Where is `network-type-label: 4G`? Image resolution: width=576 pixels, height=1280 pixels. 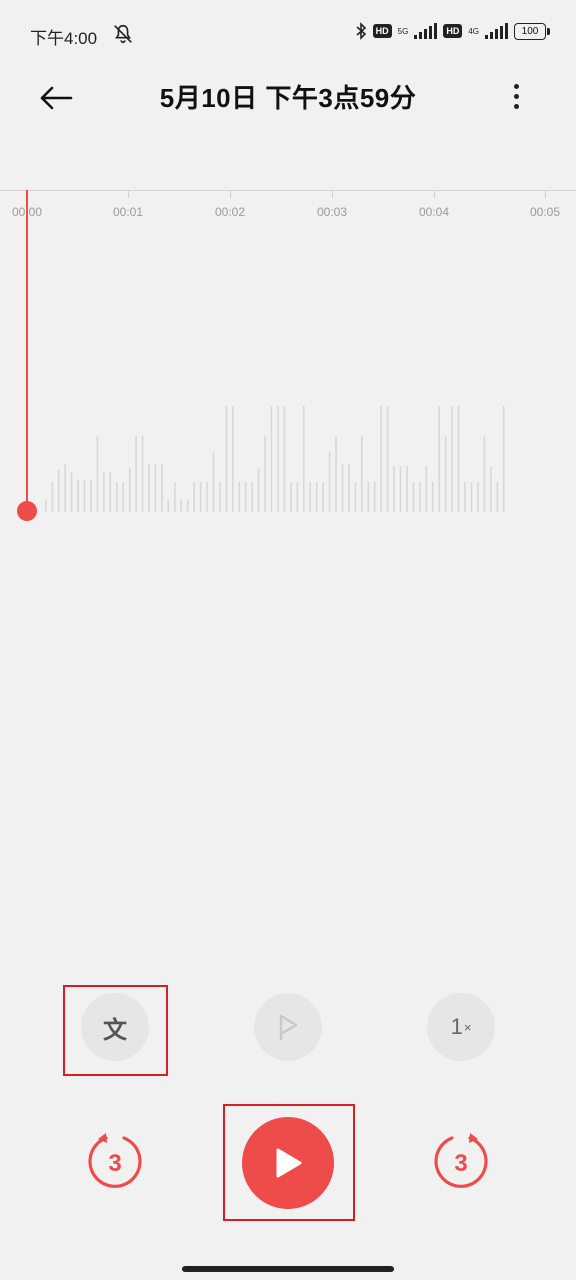
network-type-label: 4G is located at coordinates (473, 31).